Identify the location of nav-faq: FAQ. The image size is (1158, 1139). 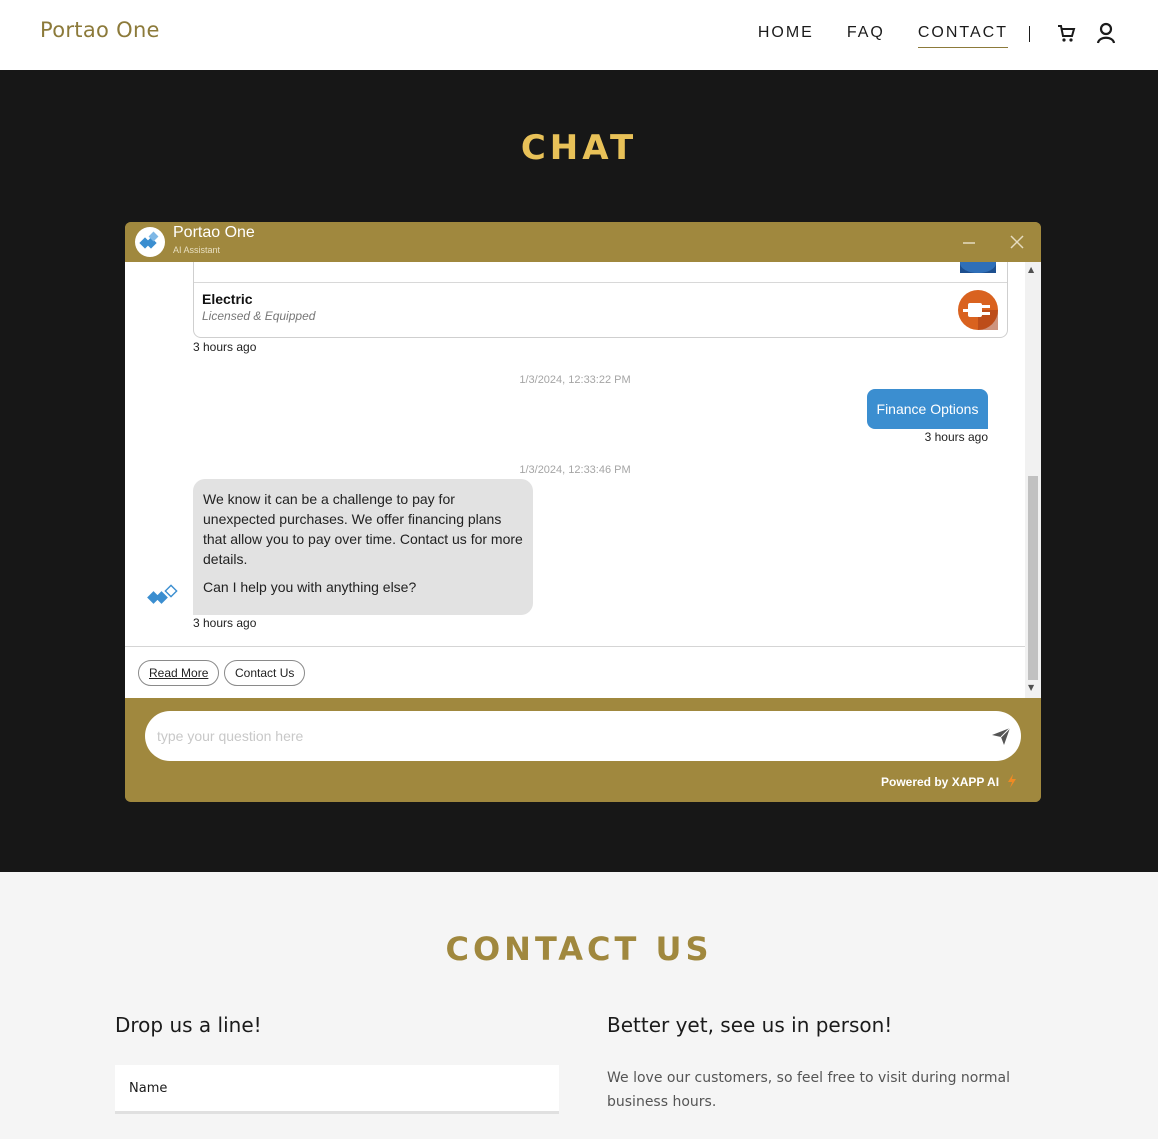
(866, 36).